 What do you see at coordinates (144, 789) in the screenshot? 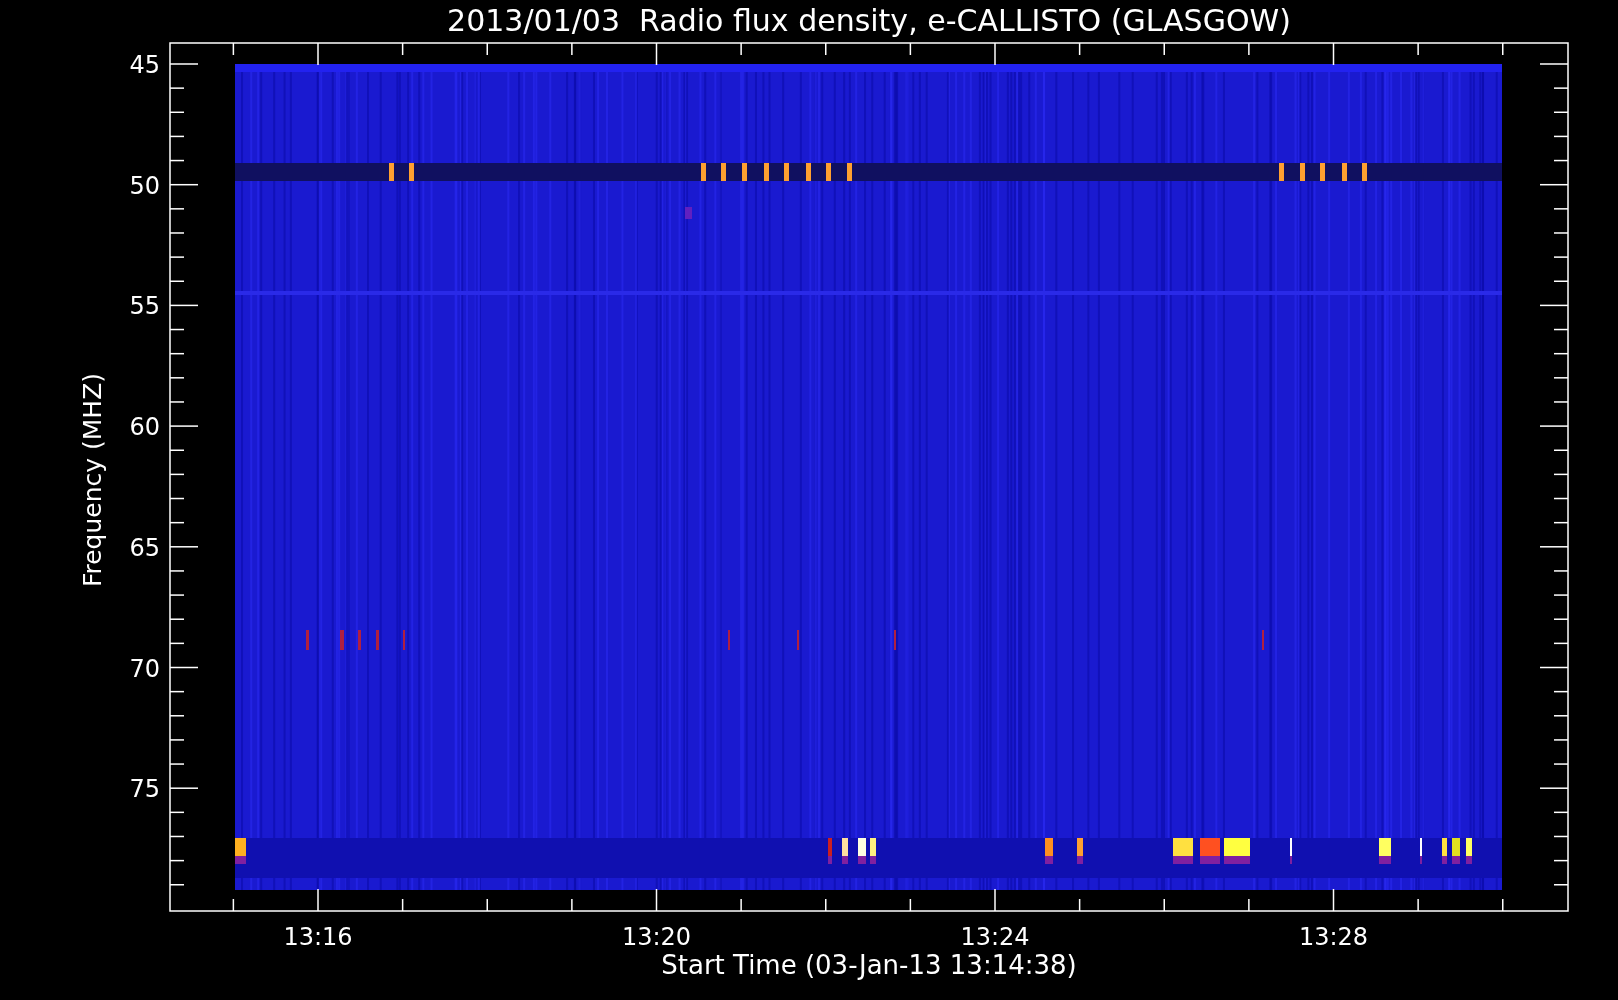
I see `y-tick-label: 75` at bounding box center [144, 789].